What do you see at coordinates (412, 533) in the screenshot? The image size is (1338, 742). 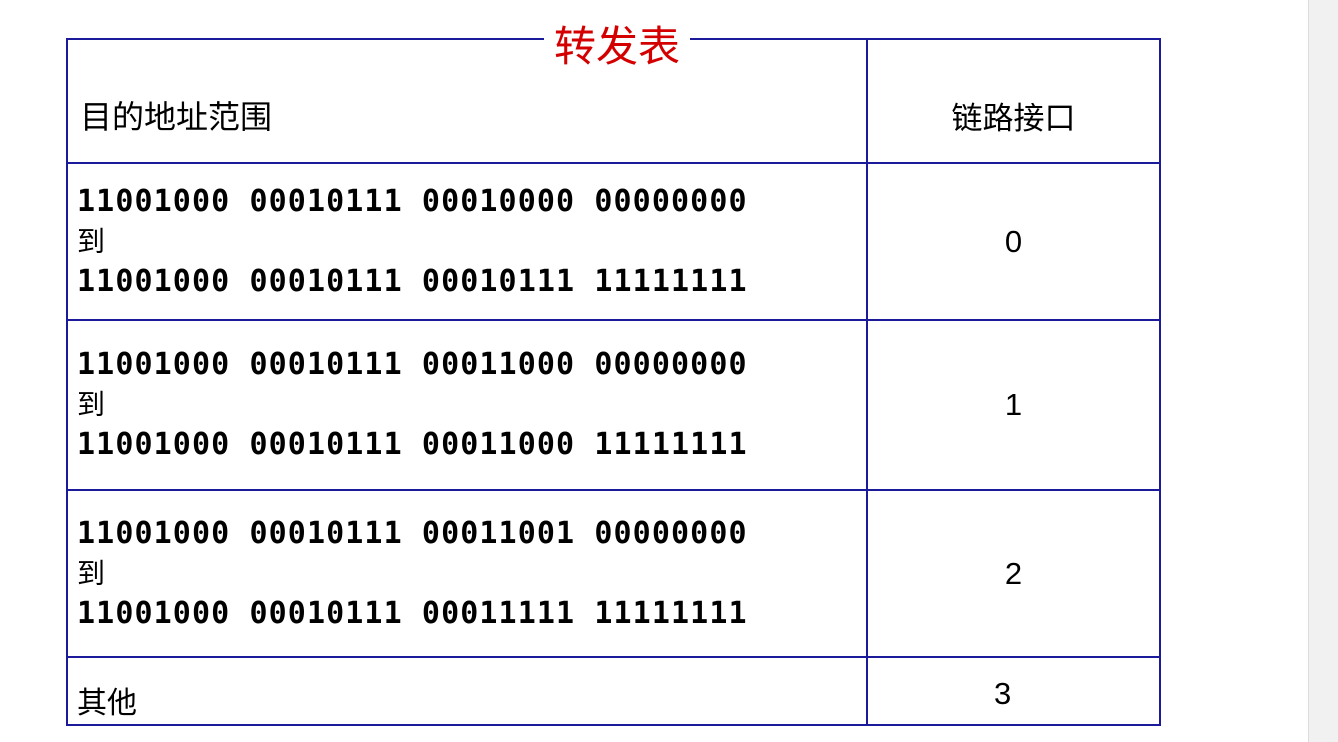 I see `range-start: 11001000 00010111 00011001 00000000` at bounding box center [412, 533].